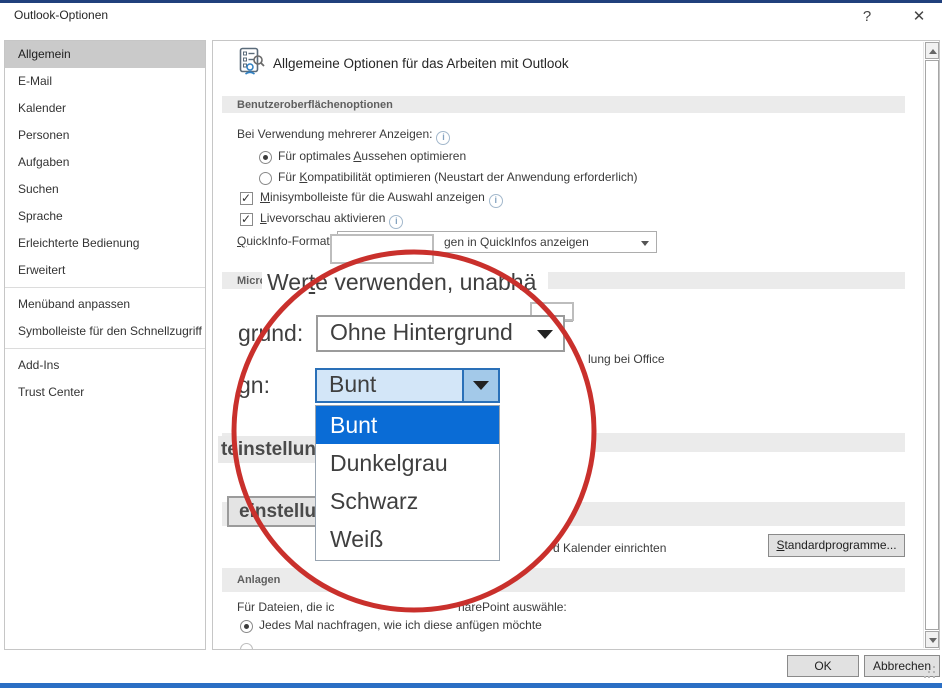  I want to click on radio-optimize-compatibility, so click(265, 178).